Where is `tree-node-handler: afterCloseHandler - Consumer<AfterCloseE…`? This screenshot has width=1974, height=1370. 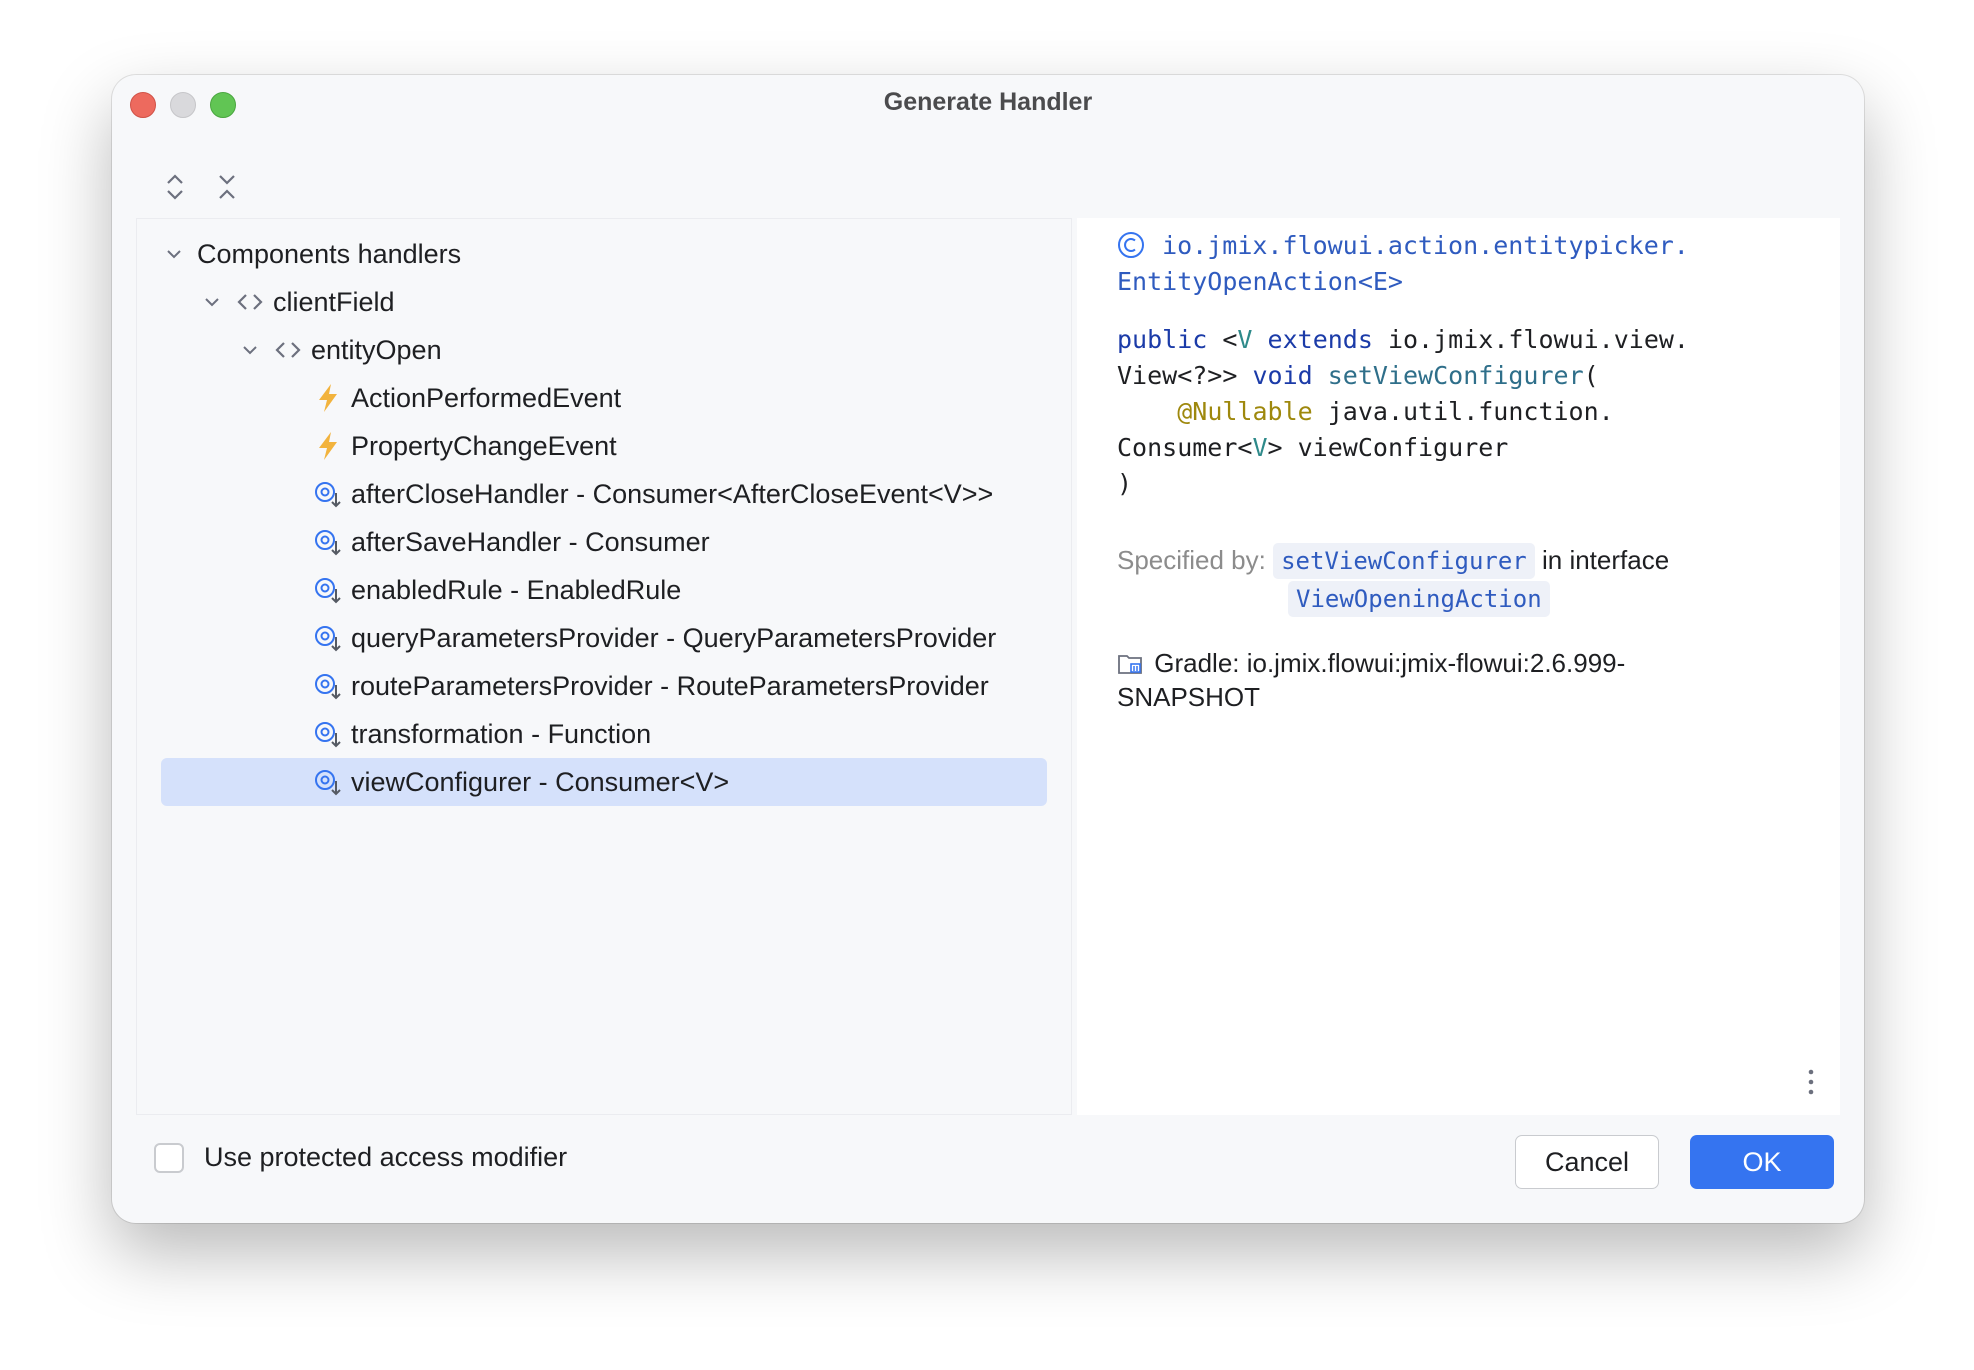
tree-node-handler: afterCloseHandler - Consumer<AfterCloseE… is located at coordinates (604, 494).